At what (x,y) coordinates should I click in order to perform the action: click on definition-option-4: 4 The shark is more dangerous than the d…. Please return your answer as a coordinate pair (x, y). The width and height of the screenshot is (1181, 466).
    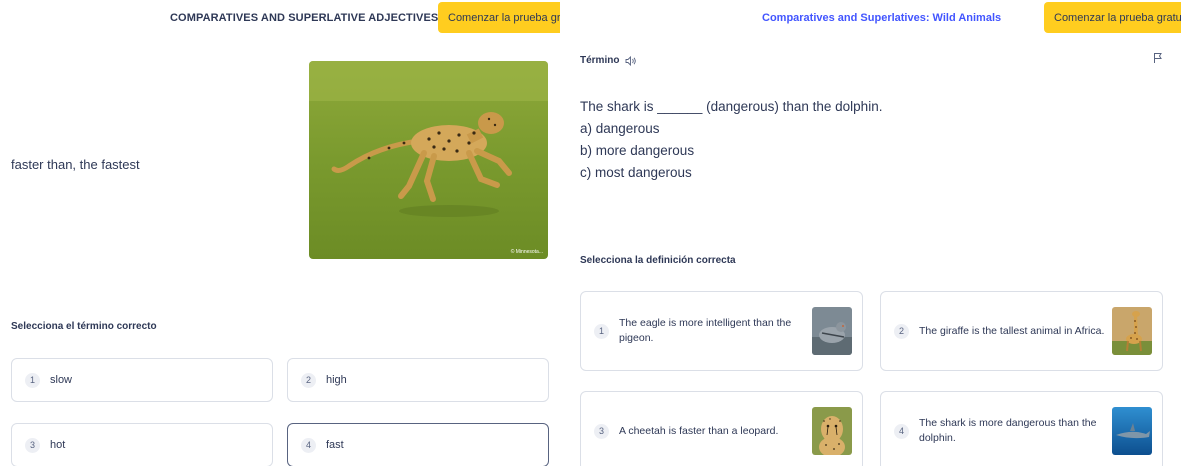
    Looking at the image, I should click on (1021, 428).